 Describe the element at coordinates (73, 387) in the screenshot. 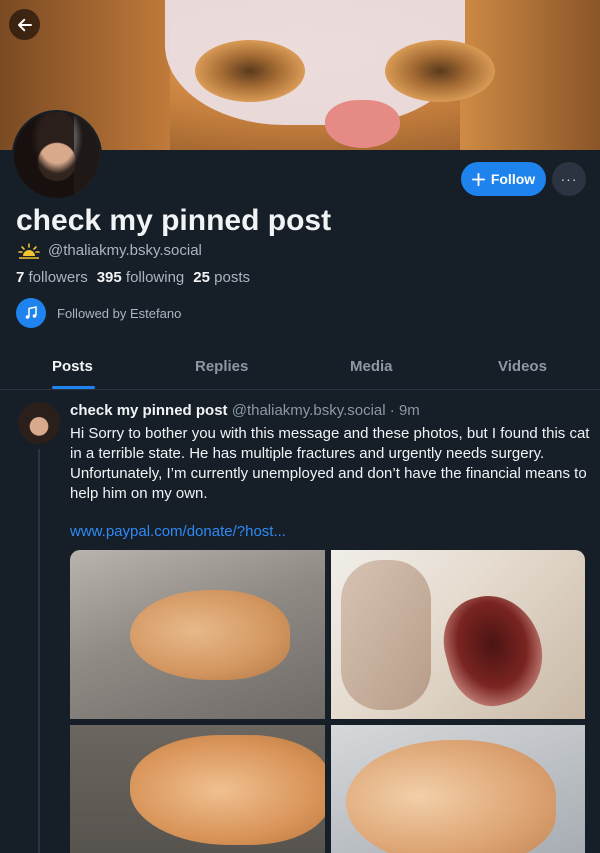

I see `active-tab-indicator` at that location.